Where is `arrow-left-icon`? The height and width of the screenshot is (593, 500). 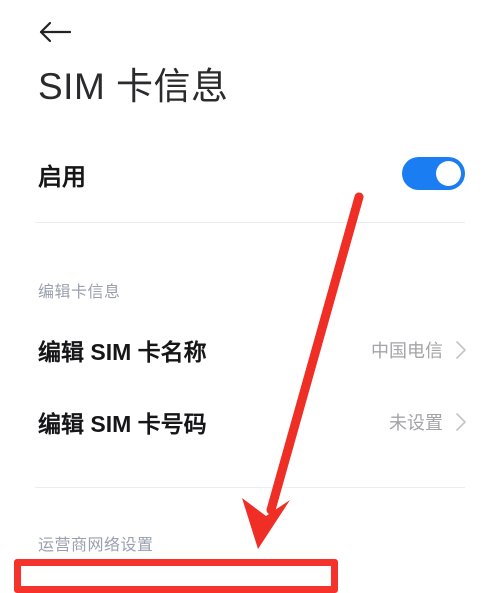 arrow-left-icon is located at coordinates (54, 32).